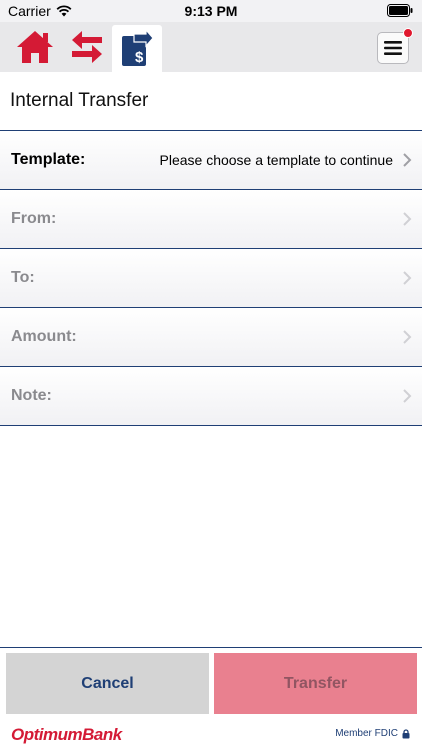 Image resolution: width=422 pixels, height=750 pixels. What do you see at coordinates (211, 219) in the screenshot?
I see `from-row: From:` at bounding box center [211, 219].